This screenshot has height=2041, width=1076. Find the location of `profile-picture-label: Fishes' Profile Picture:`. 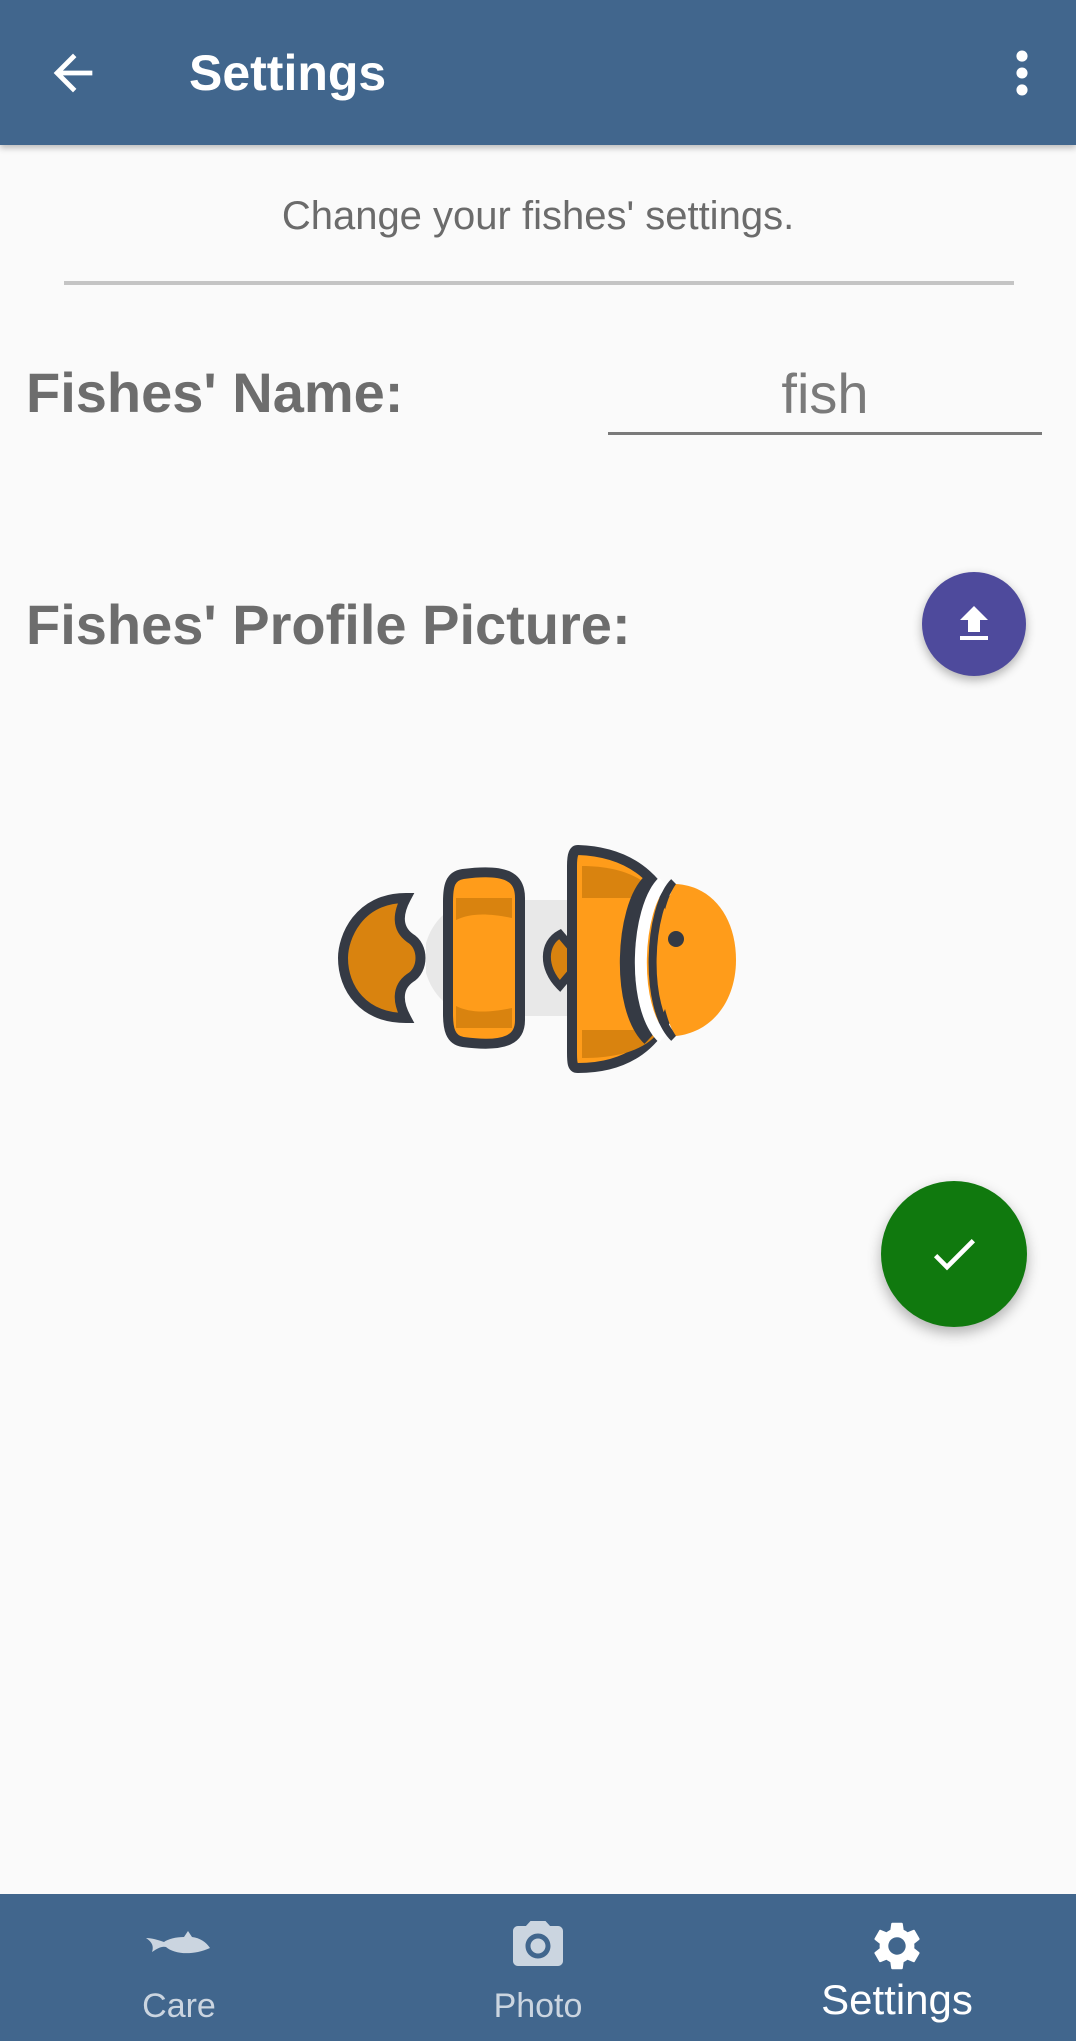

profile-picture-label: Fishes' Profile Picture: is located at coordinates (328, 624).